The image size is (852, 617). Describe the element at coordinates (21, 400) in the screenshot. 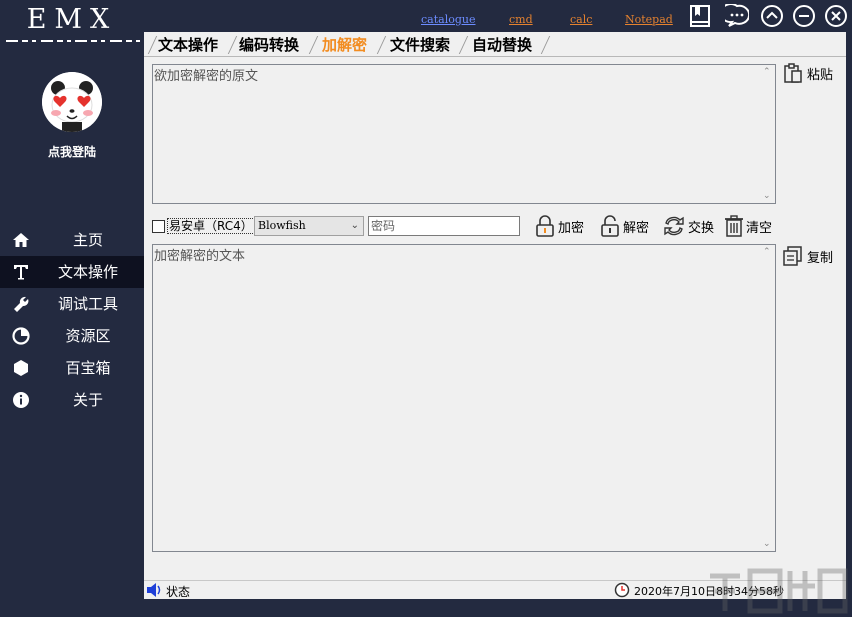

I see `info-icon` at that location.